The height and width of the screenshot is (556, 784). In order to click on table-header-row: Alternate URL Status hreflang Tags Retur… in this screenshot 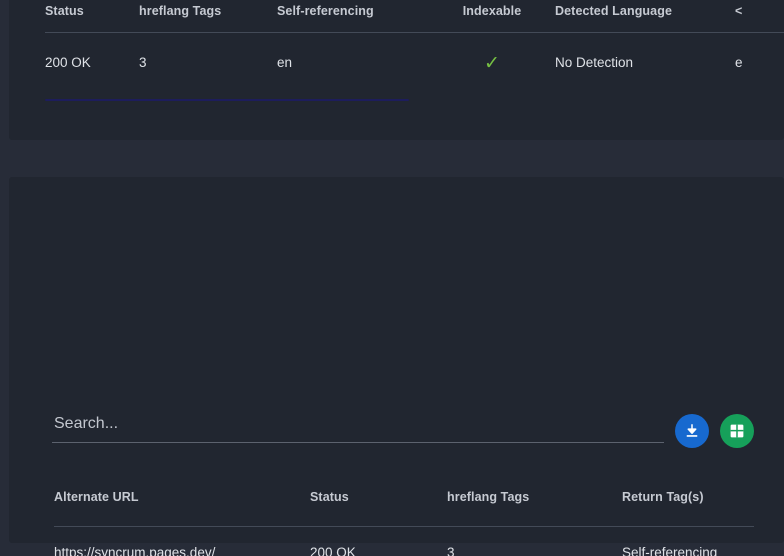, I will do `click(404, 508)`.